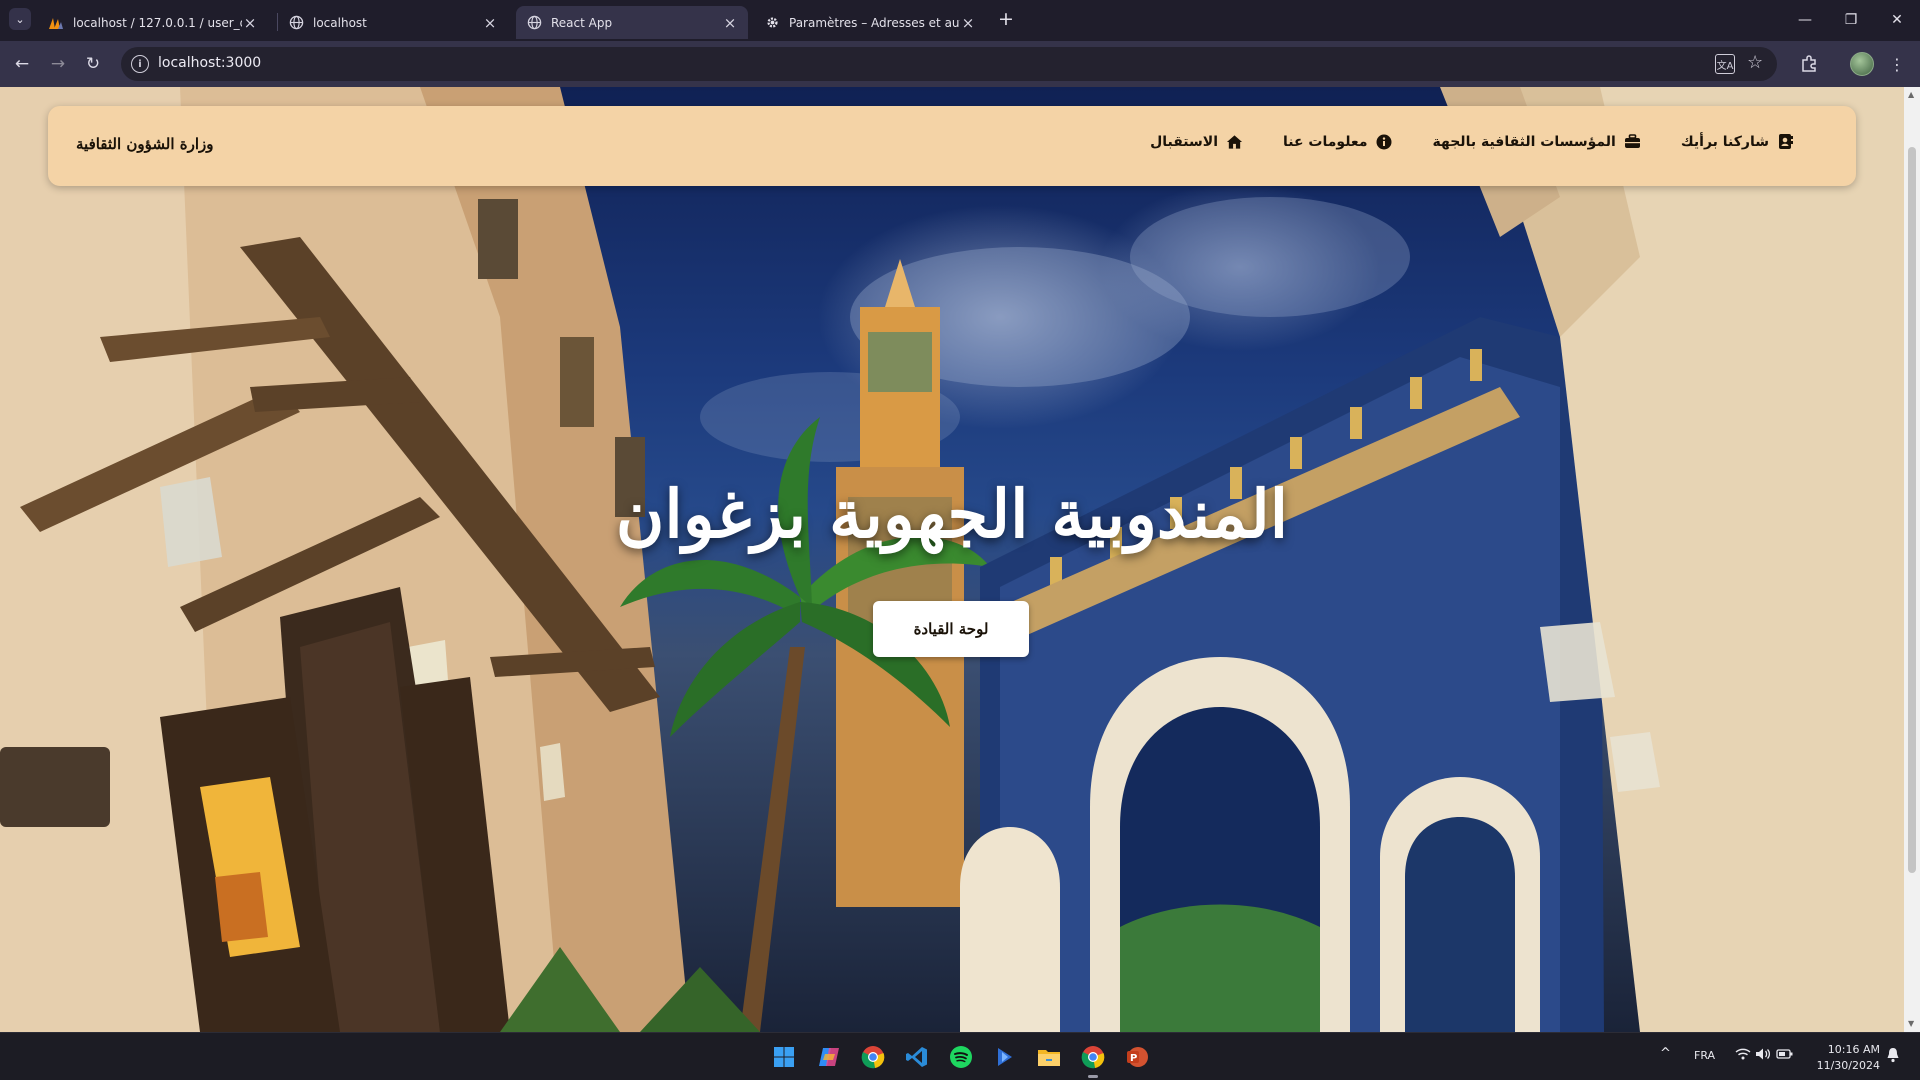 The height and width of the screenshot is (1080, 1920). I want to click on info-icon, so click(1383, 141).